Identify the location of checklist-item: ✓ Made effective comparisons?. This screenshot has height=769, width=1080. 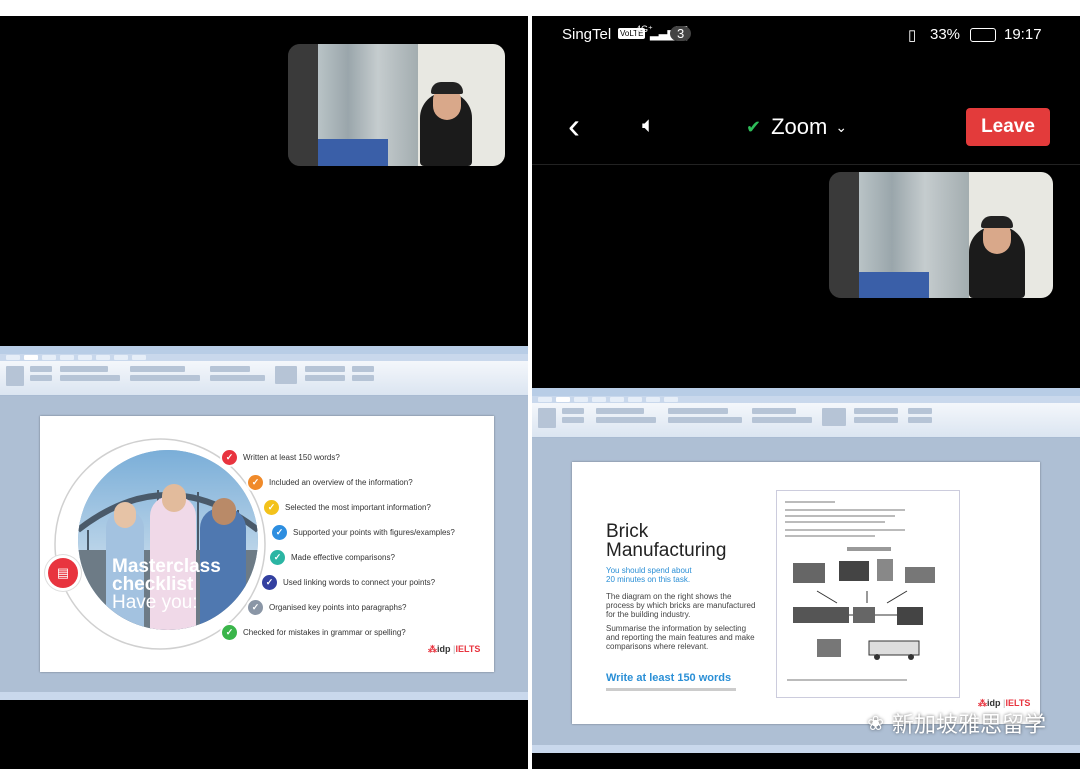
(332, 557).